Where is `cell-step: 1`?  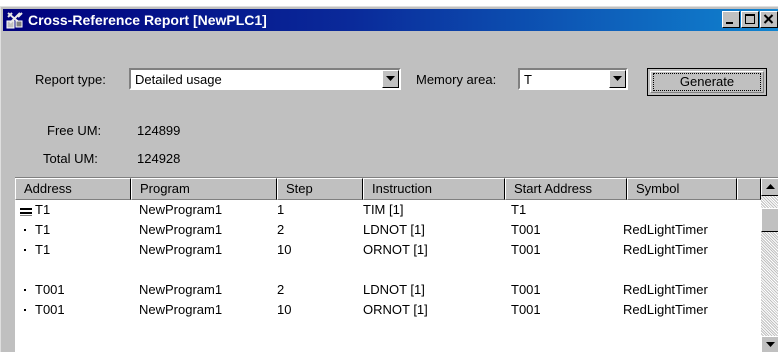 cell-step: 1 is located at coordinates (281, 209).